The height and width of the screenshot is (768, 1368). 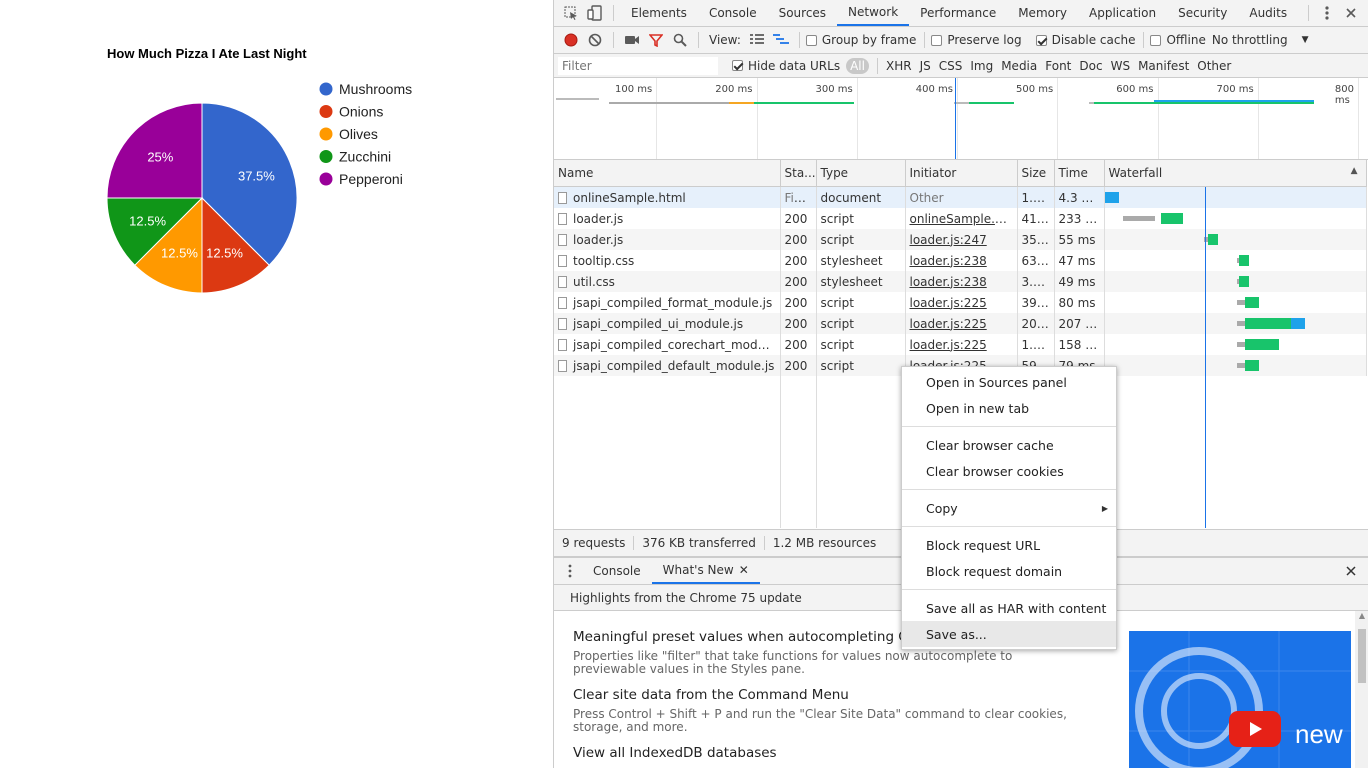 I want to click on cell-initiator: Other, so click(x=961, y=197).